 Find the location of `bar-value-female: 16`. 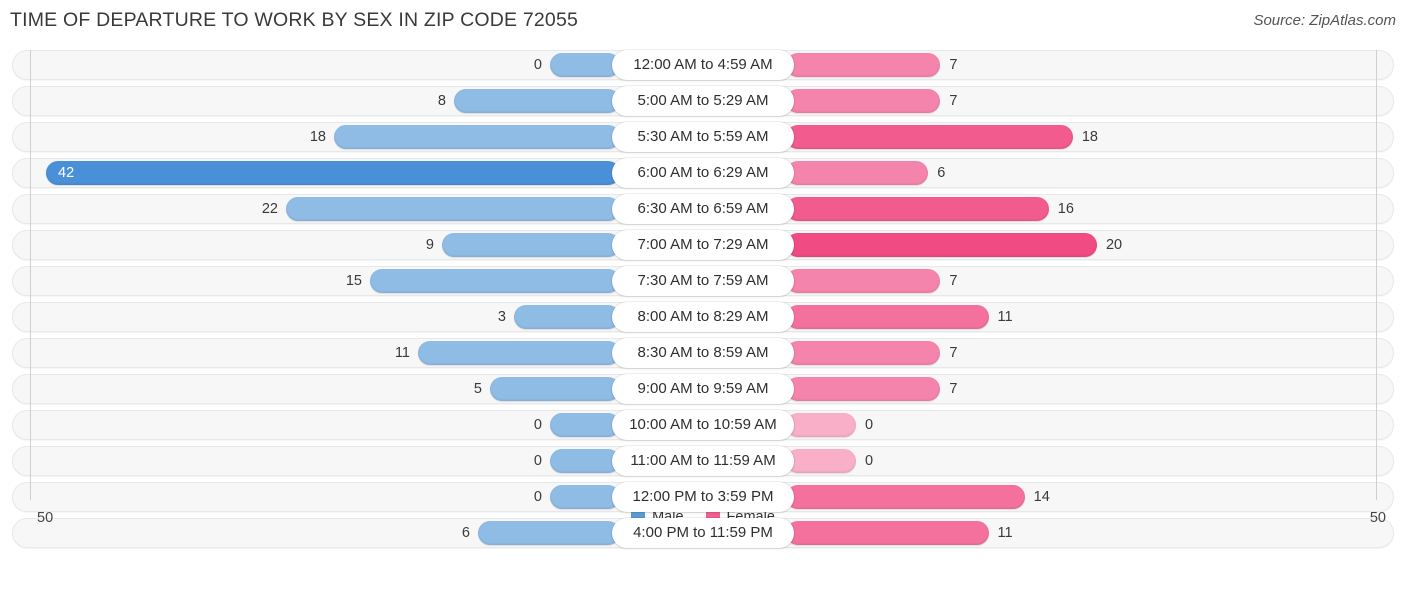

bar-value-female: 16 is located at coordinates (1065, 209).